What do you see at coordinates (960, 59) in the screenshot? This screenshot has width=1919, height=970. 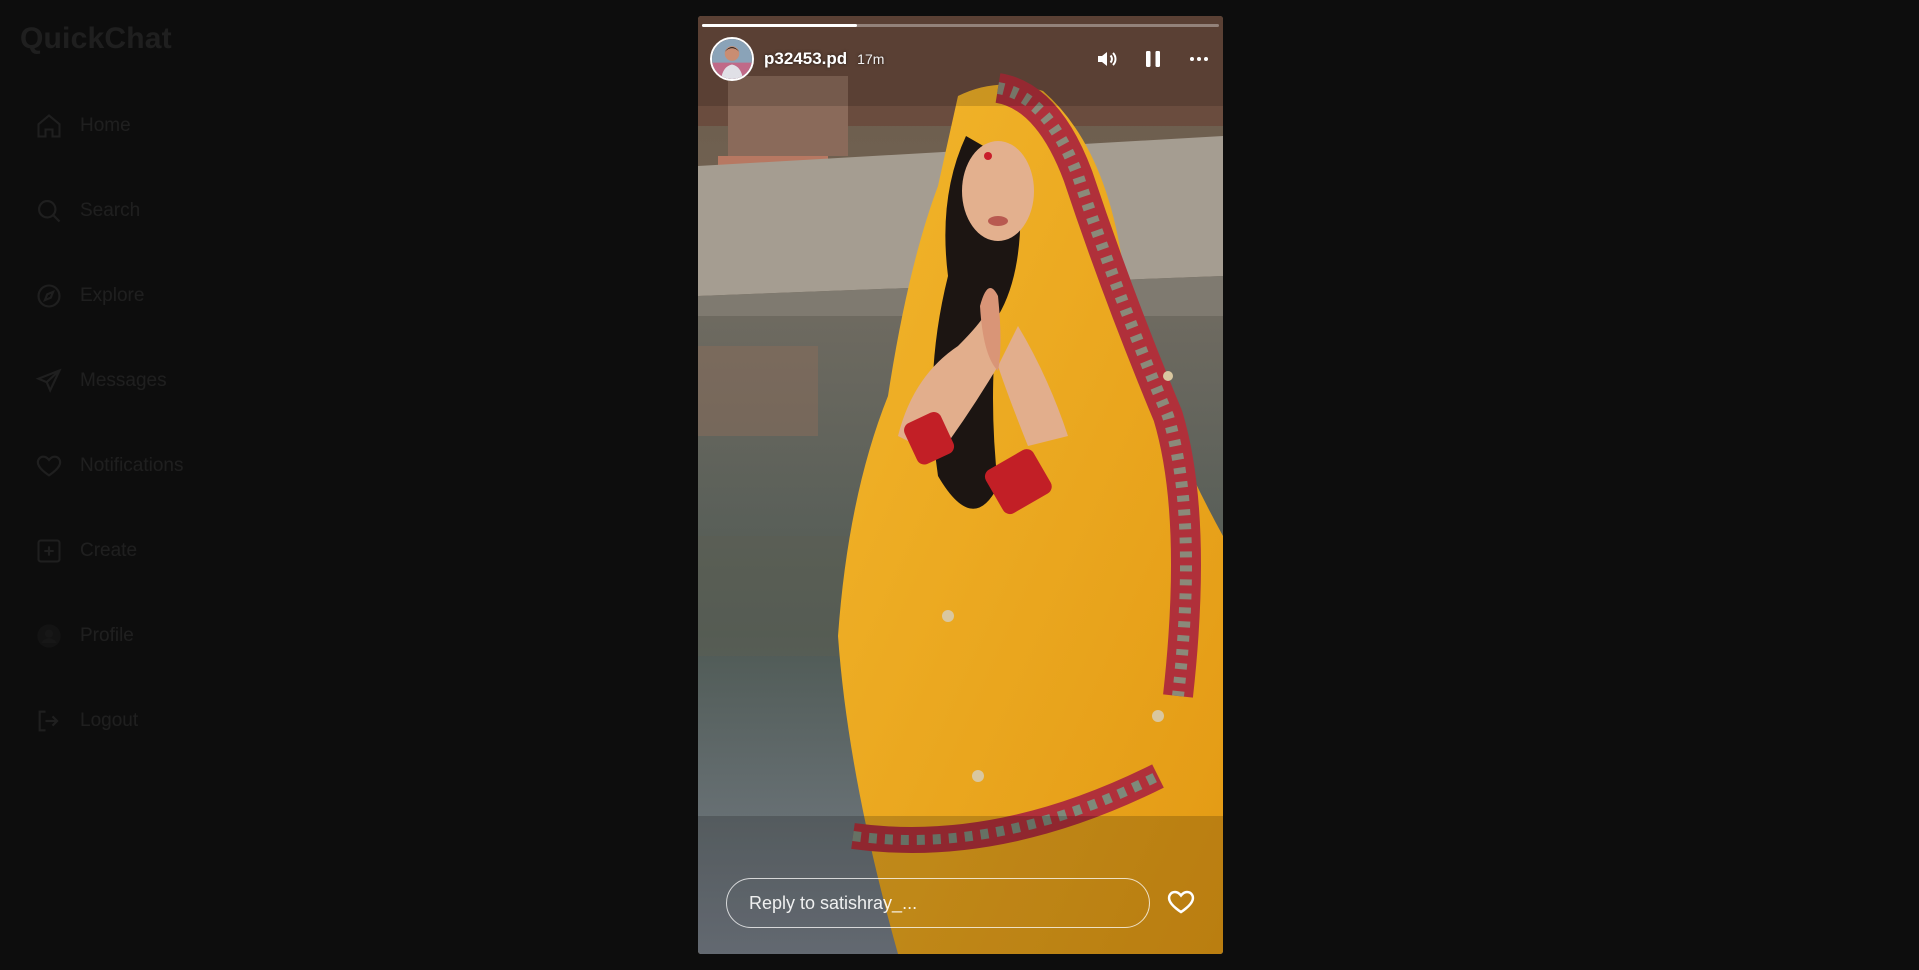 I see `story-header: p32453.pd 17m` at bounding box center [960, 59].